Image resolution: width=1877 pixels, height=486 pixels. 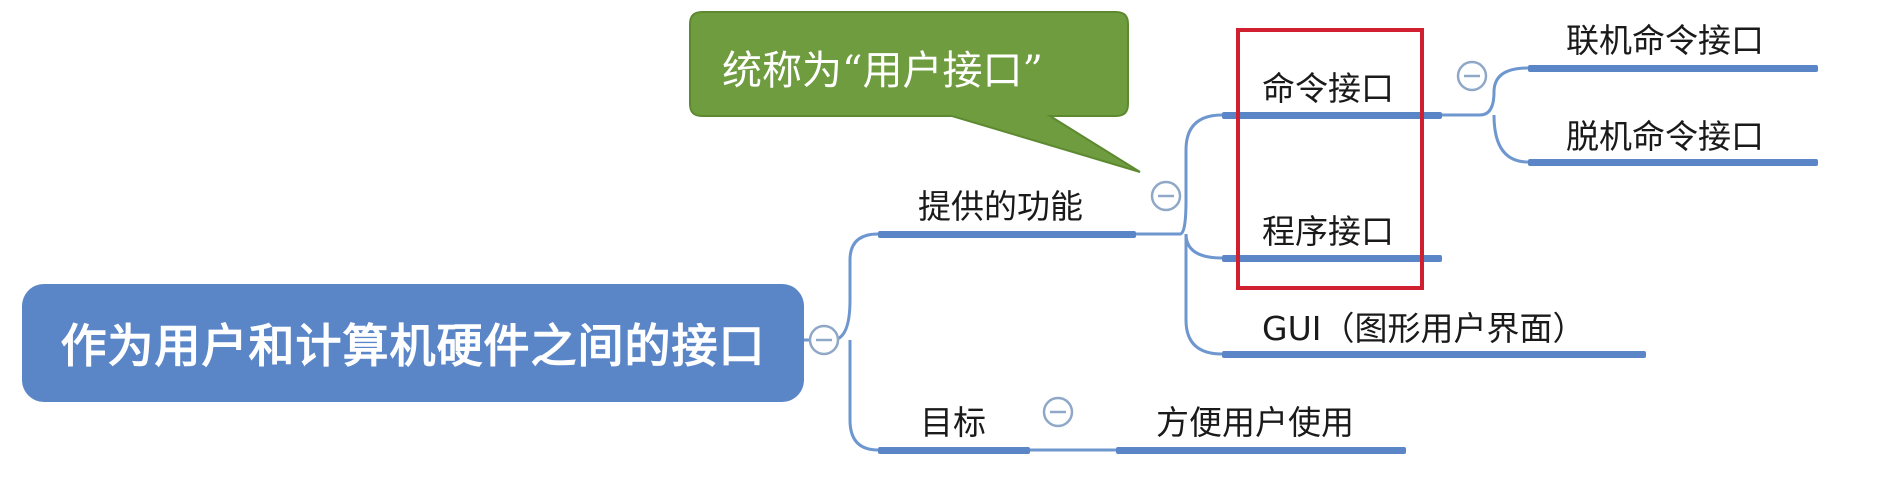 What do you see at coordinates (882, 71) in the screenshot?
I see `callout-label: 统称为“用户接口”` at bounding box center [882, 71].